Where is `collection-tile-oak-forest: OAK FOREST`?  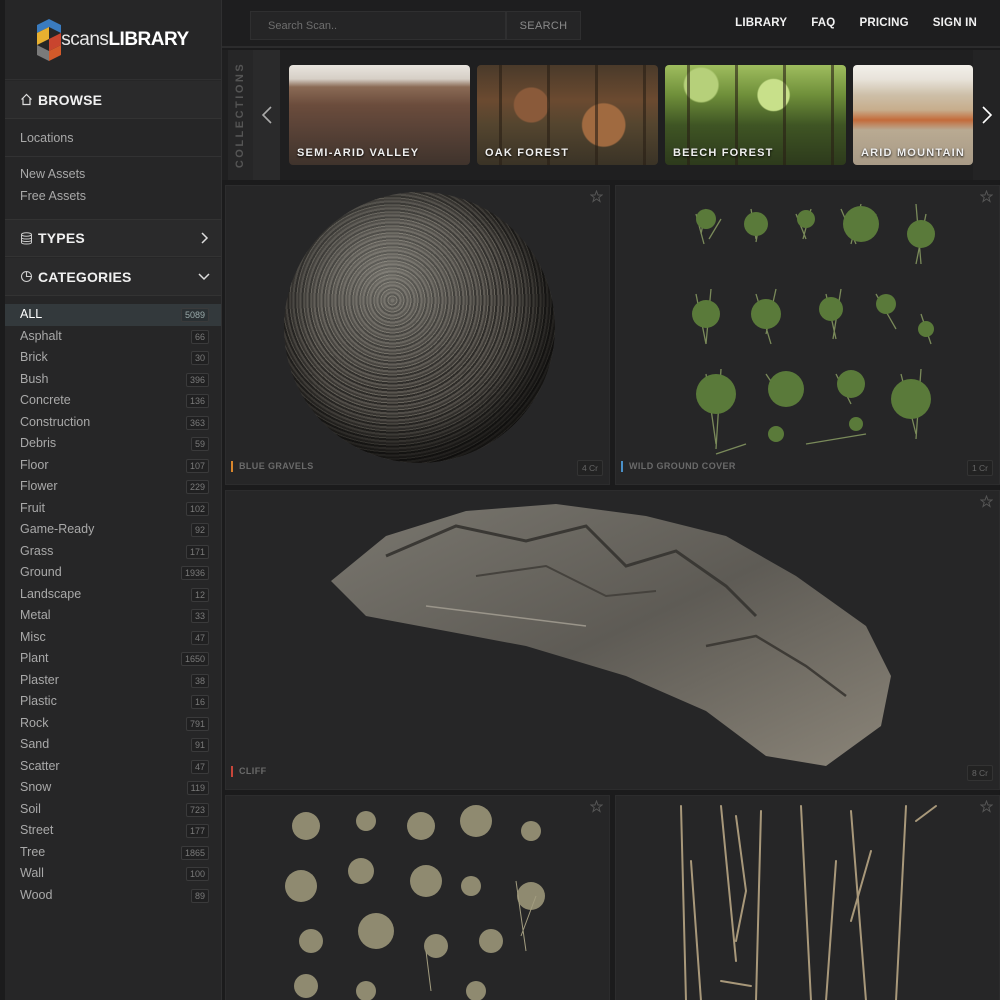 collection-tile-oak-forest: OAK FOREST is located at coordinates (567, 115).